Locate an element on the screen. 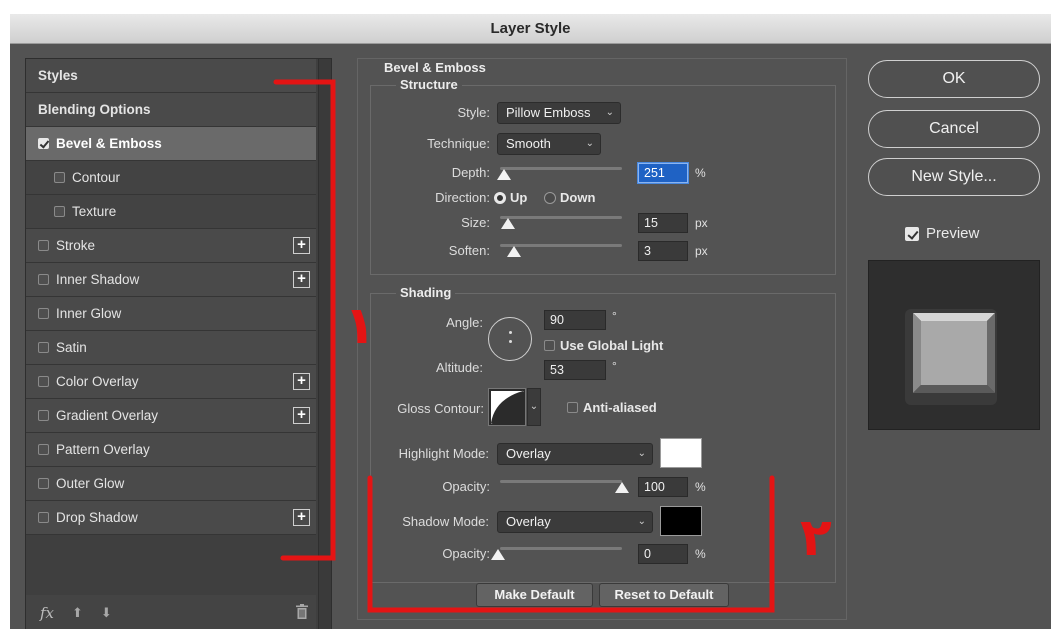 Image resolution: width=1051 pixels, height=629 pixels. styles-header-label: Styles is located at coordinates (58, 75).